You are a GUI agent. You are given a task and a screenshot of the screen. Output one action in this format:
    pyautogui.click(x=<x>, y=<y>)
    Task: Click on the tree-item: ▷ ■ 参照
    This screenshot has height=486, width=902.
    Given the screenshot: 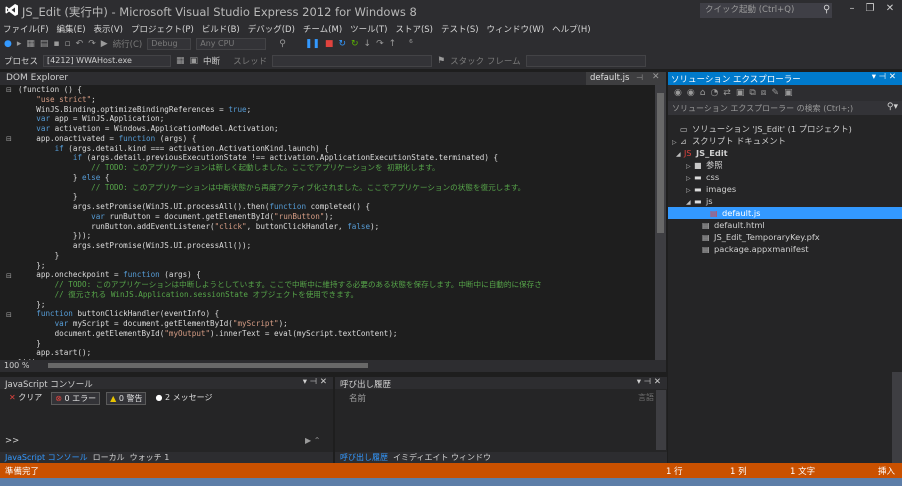 What is the action you would take?
    pyautogui.click(x=785, y=165)
    